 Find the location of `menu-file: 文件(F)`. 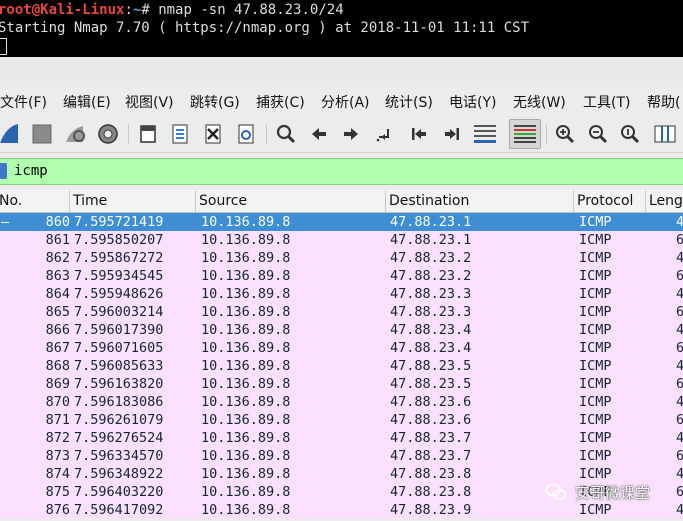

menu-file: 文件(F) is located at coordinates (23, 102).